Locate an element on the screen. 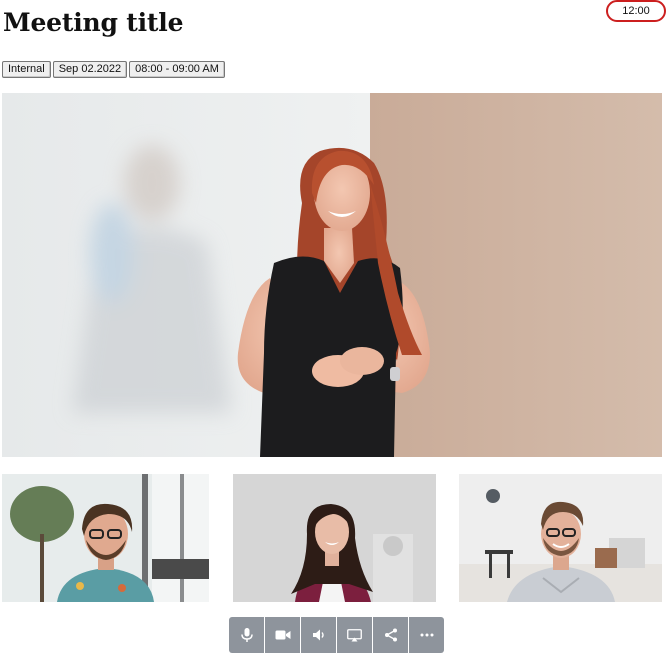 This screenshot has width=672, height=657. speaker-icon is located at coordinates (318, 635).